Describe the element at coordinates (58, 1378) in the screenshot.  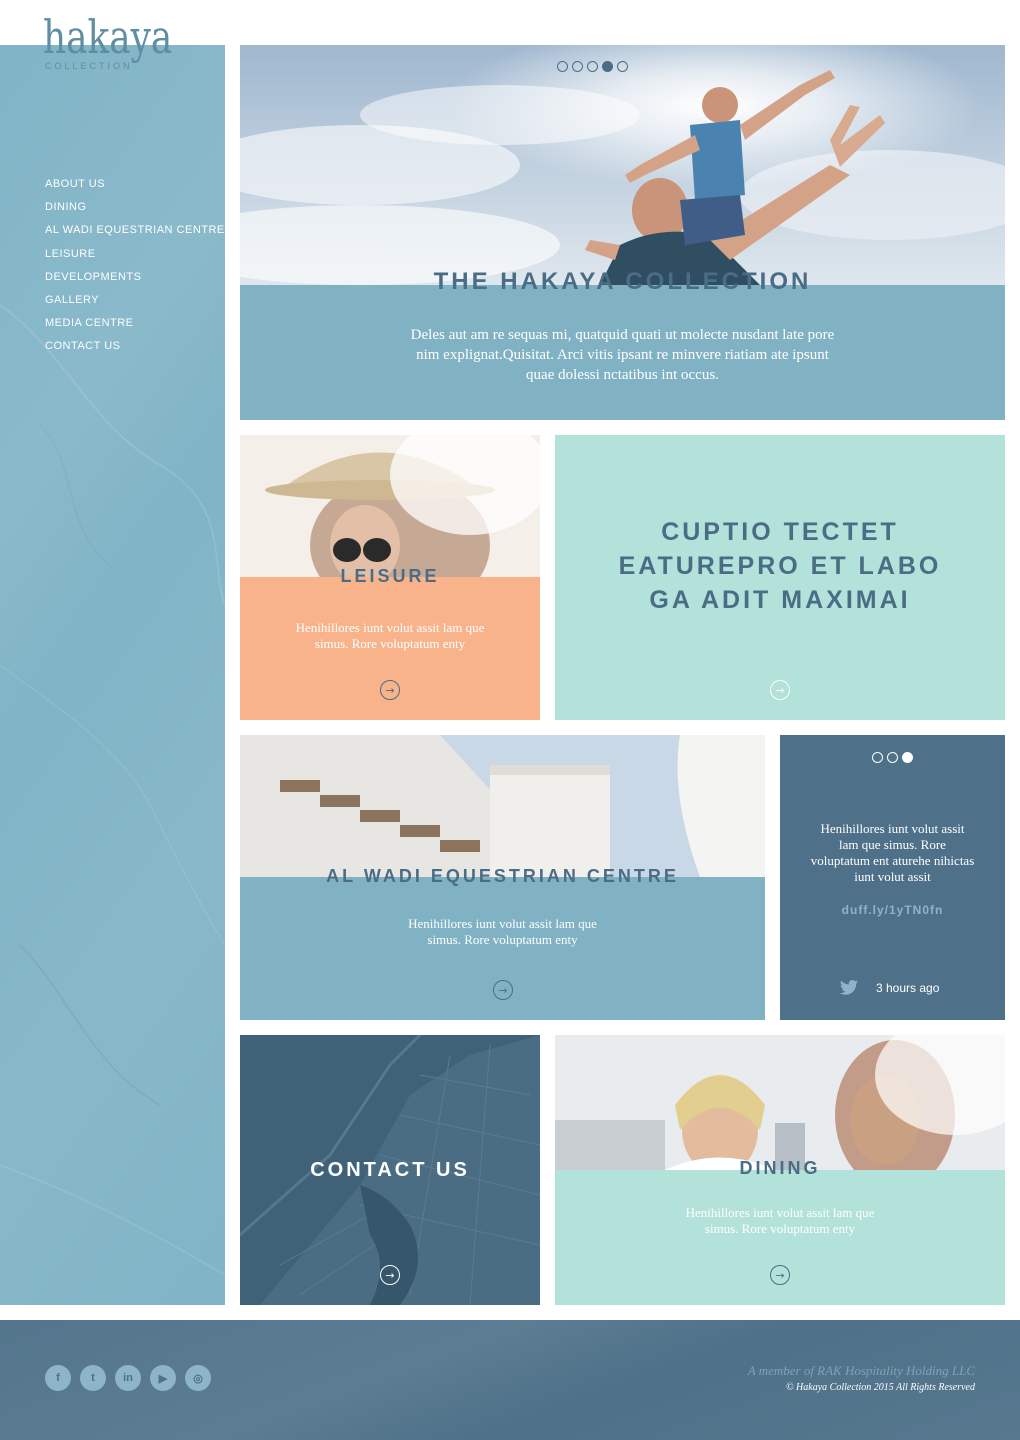
I see `facebook-icon: f` at that location.